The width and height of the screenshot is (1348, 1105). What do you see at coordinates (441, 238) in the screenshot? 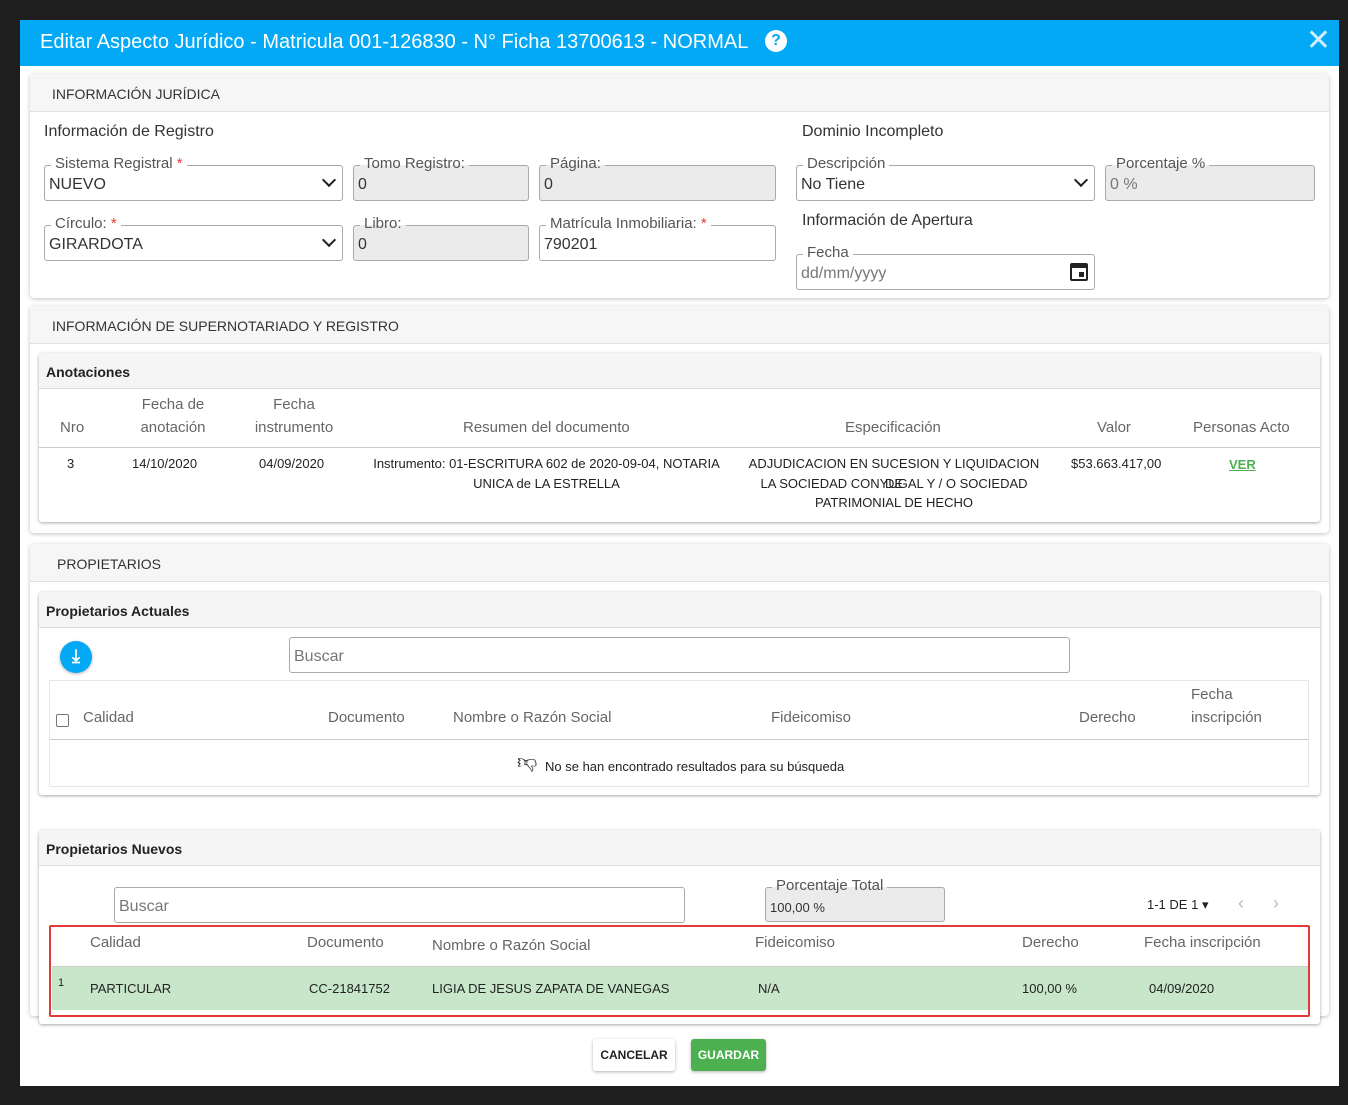
I see `libro-field: Libro: 0` at bounding box center [441, 238].